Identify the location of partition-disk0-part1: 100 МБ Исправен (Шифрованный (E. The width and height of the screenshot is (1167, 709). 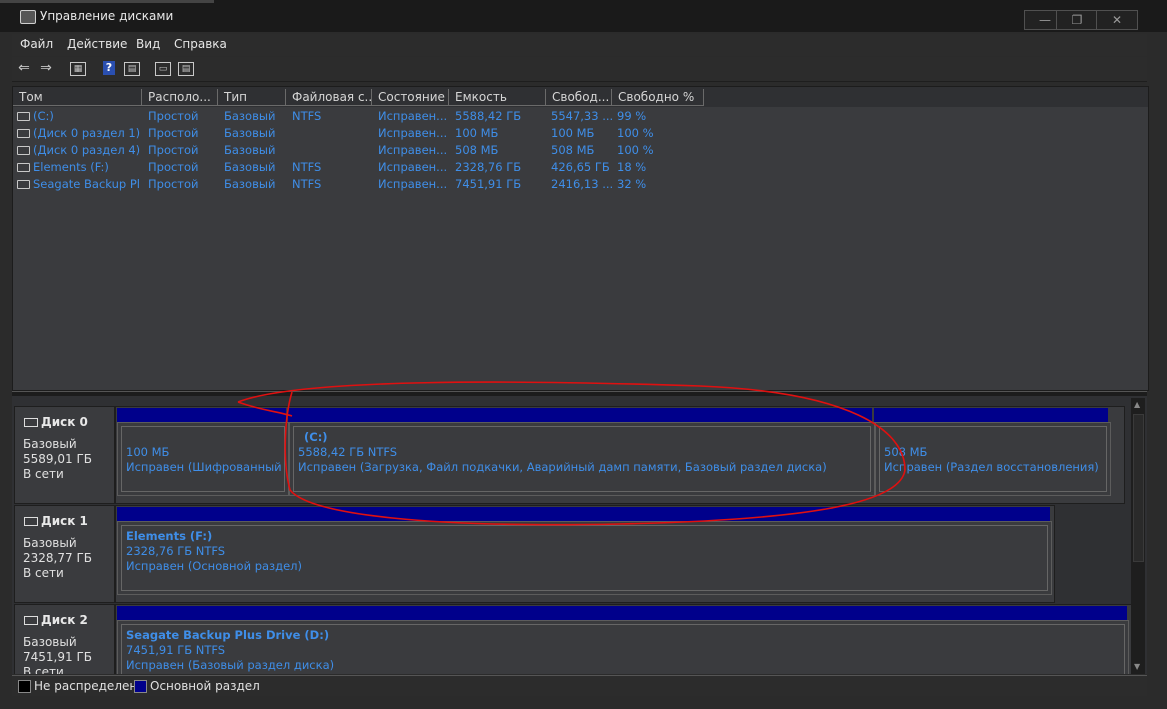
(203, 459).